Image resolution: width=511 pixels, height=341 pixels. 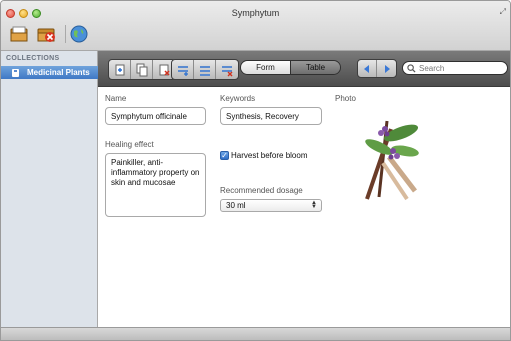 I want to click on duplicate-field-button, so click(x=205, y=69).